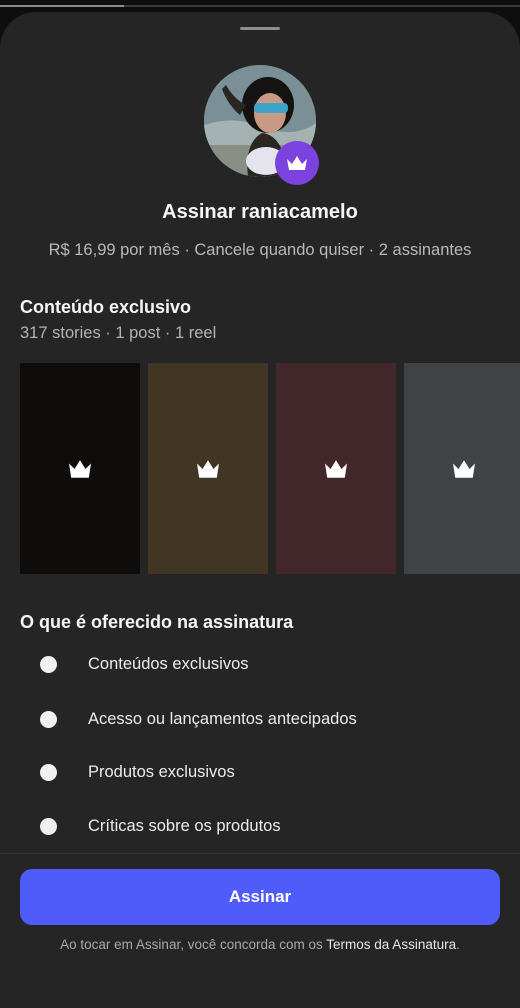 This screenshot has height=1008, width=520. I want to click on exclusive-content-title: Conteúdo exclusivo, so click(106, 307).